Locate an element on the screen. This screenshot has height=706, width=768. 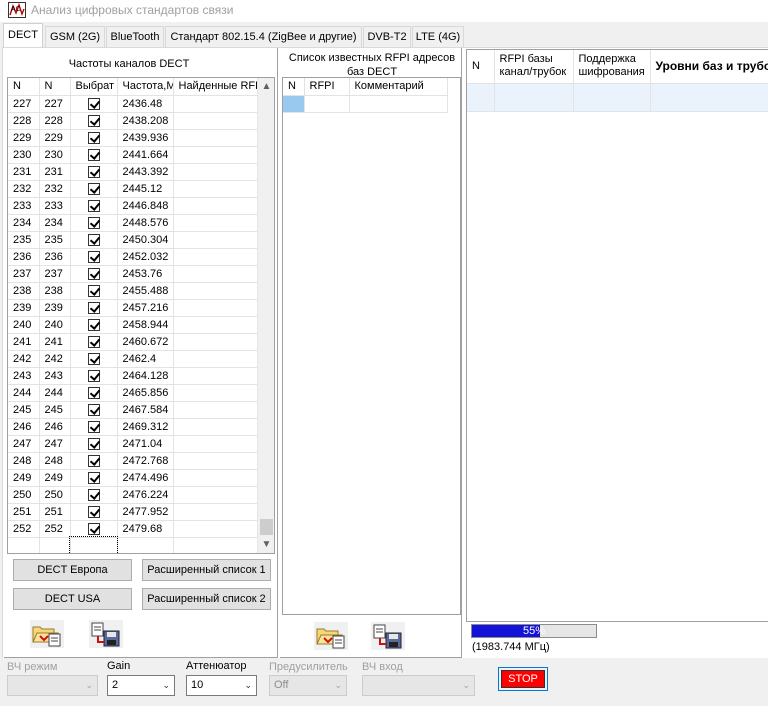
vch-mode-select: ⌄ is located at coordinates (52, 685).